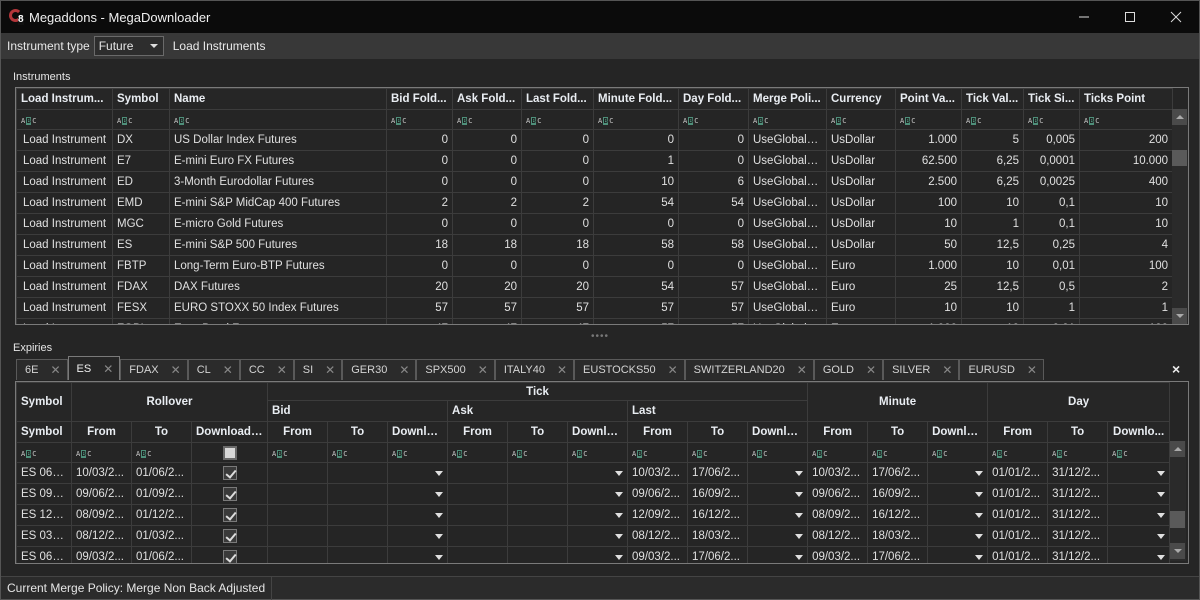 The image size is (1200, 600). What do you see at coordinates (749, 369) in the screenshot?
I see `tab-switzerland20: SWITZERLAND20 ✕` at bounding box center [749, 369].